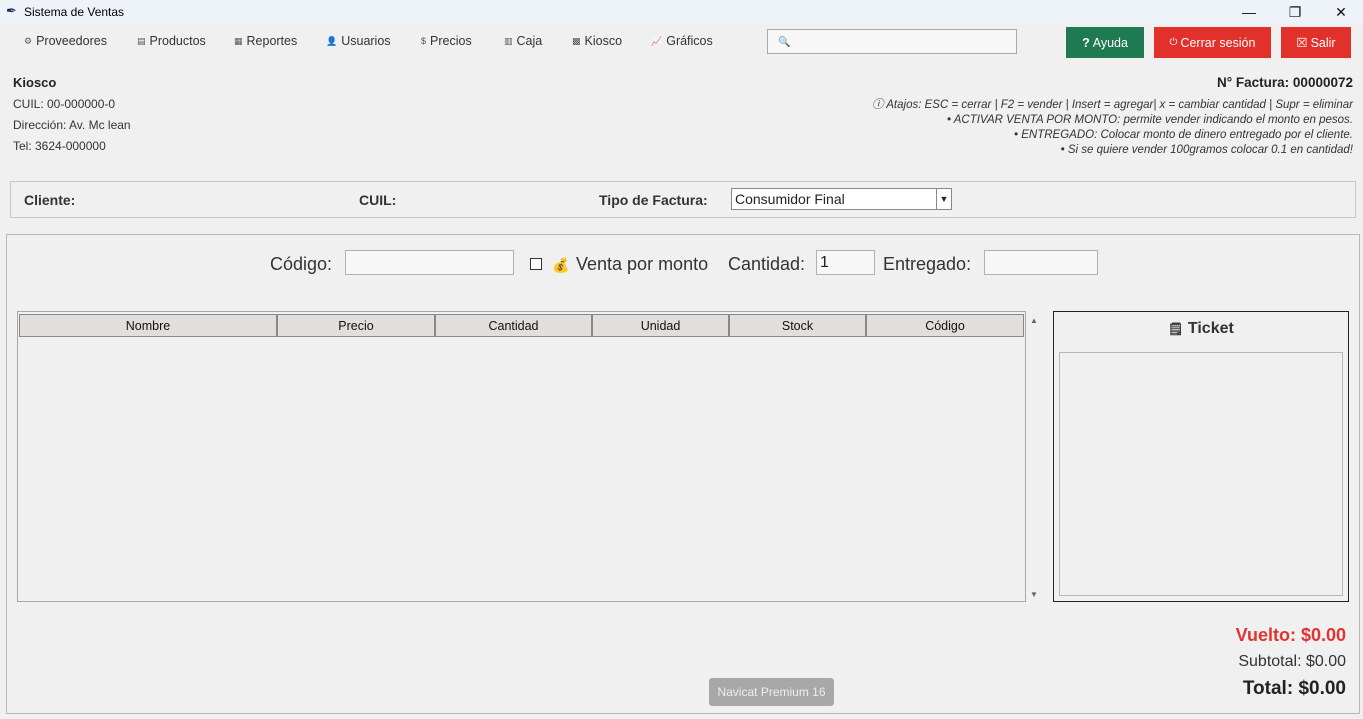 This screenshot has height=719, width=1363. Describe the element at coordinates (943, 199) in the screenshot. I see `dropdown-arrow-icon: ▼` at that location.